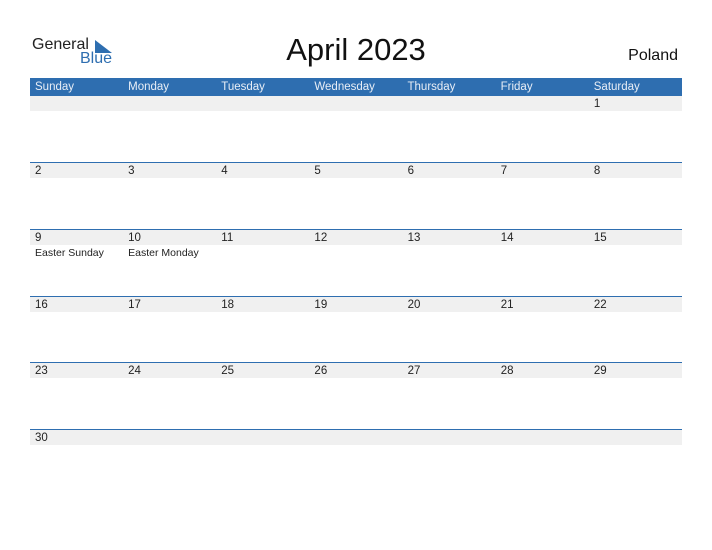  I want to click on day-cell: 12, so click(355, 263).